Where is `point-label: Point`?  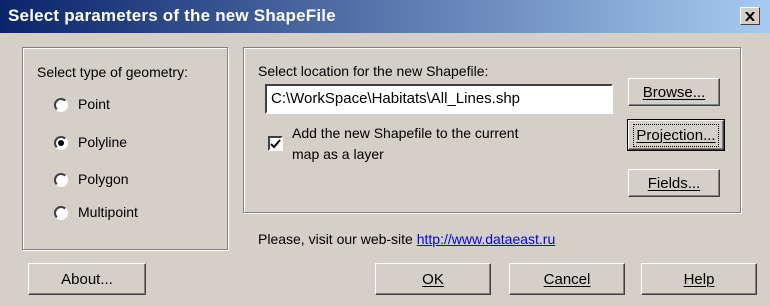 point-label: Point is located at coordinates (94, 104).